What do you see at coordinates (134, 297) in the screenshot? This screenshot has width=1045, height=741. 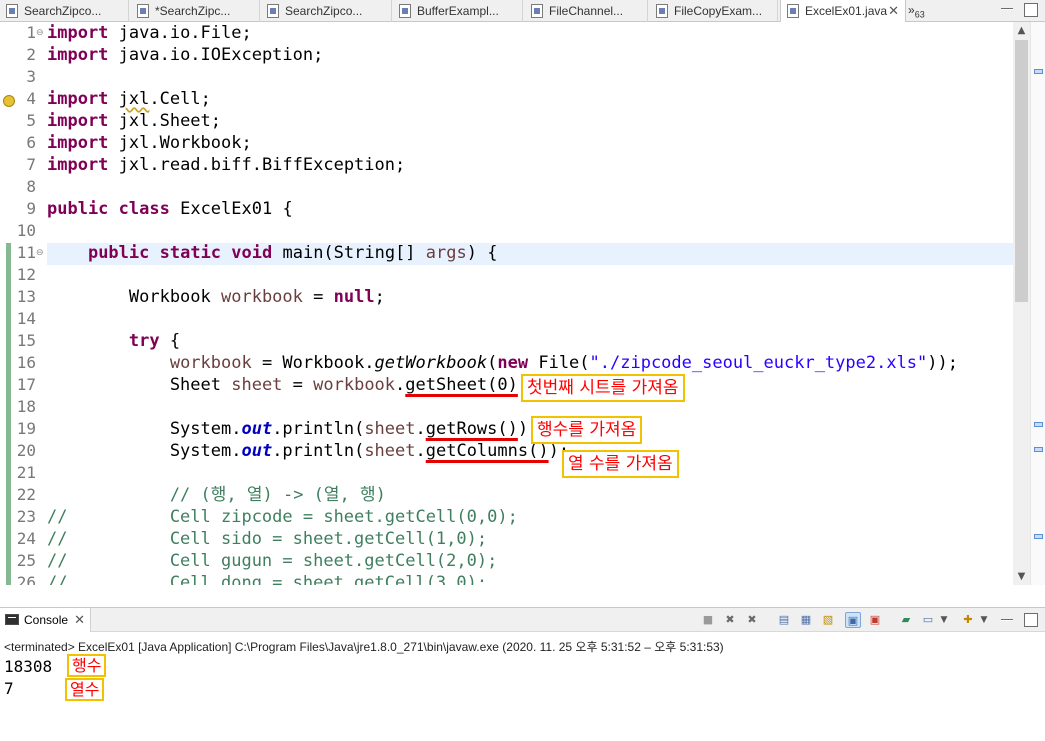 I see `code-text: Workbook` at bounding box center [134, 297].